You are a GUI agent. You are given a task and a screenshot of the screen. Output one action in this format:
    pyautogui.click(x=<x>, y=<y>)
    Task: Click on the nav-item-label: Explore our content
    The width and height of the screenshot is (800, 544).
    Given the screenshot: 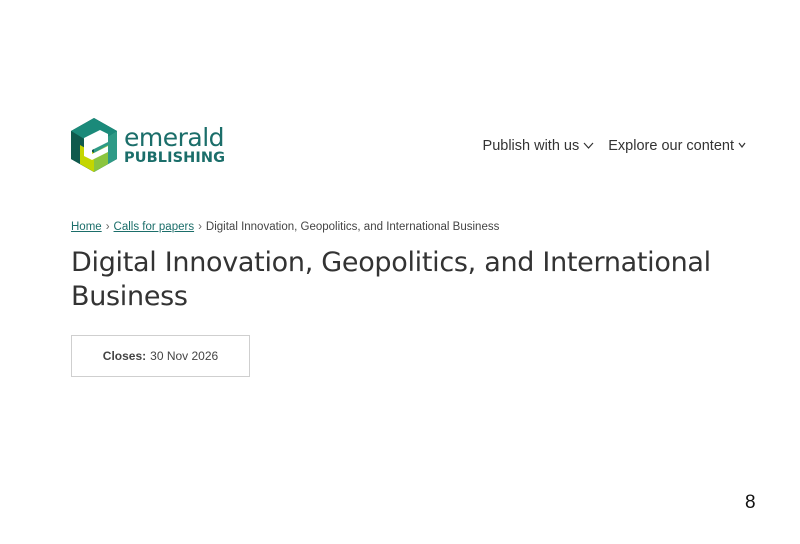 What is the action you would take?
    pyautogui.click(x=671, y=146)
    